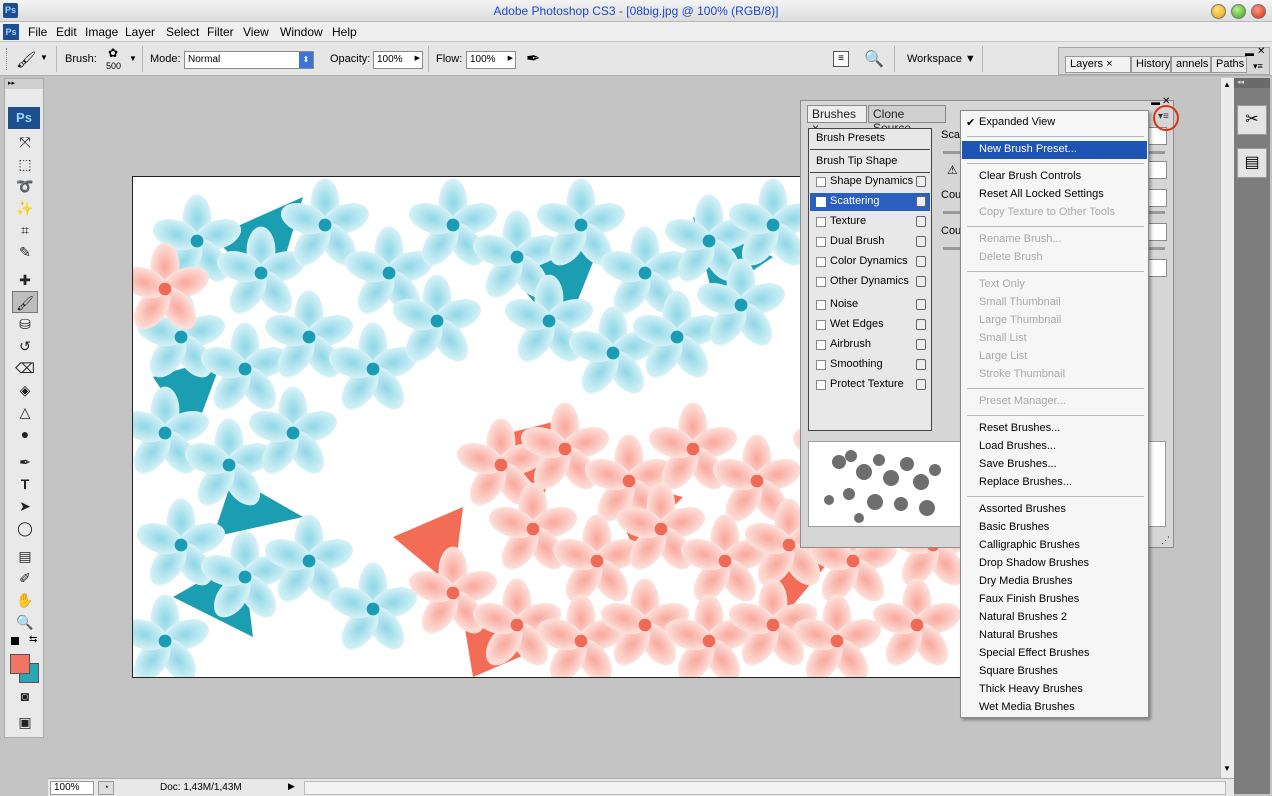  Describe the element at coordinates (837, 120) in the screenshot. I see `tab-brushes: Brushes ×` at that location.